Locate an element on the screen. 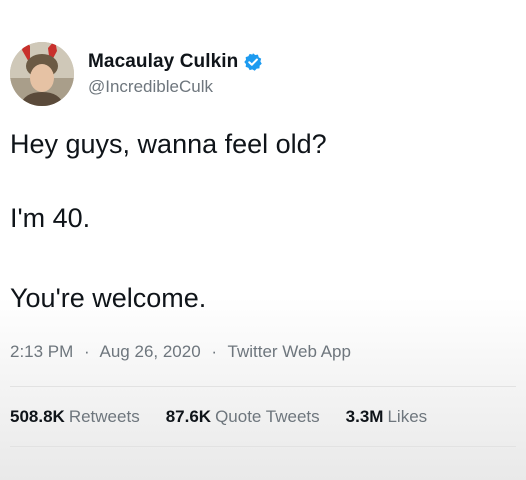 The image size is (526, 480). quote-tweets-label: Quote Tweets is located at coordinates (267, 416).